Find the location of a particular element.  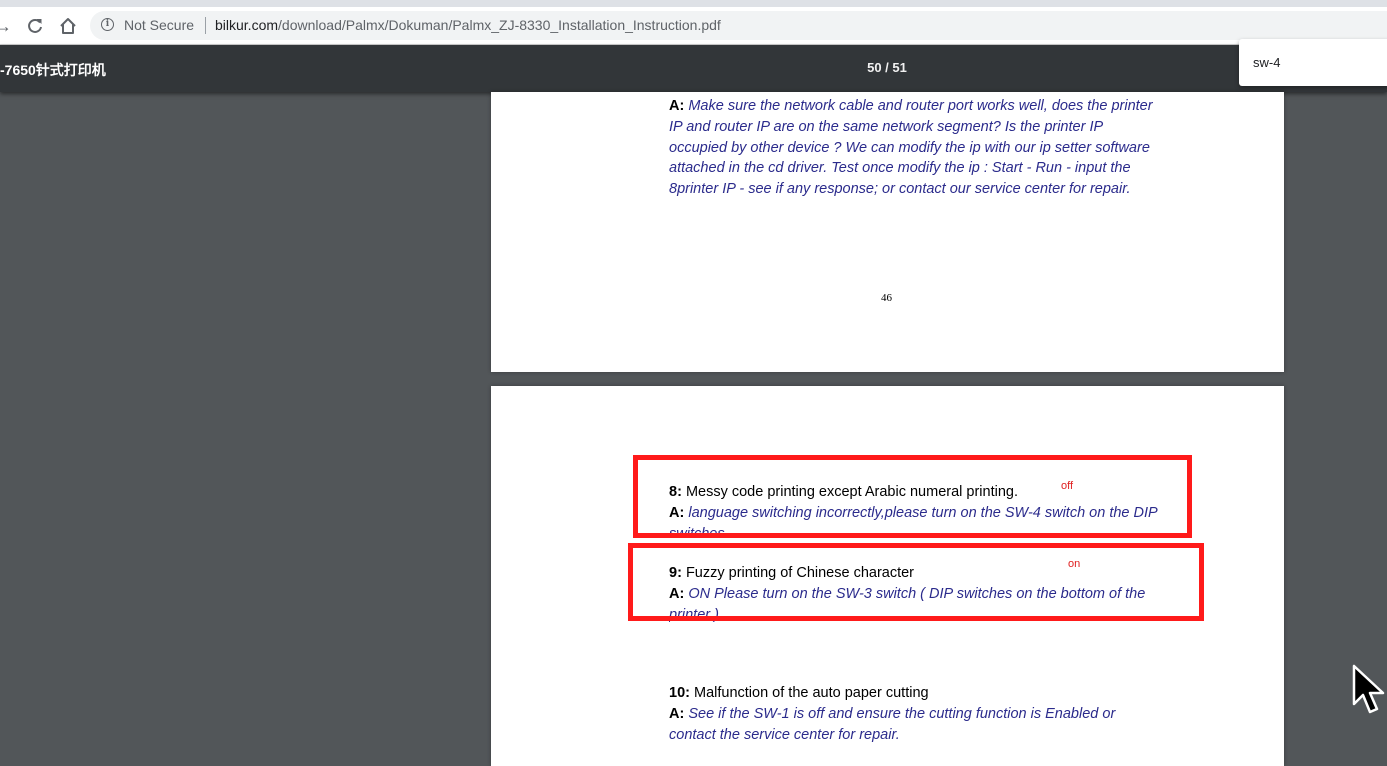

find-bar is located at coordinates (1313, 62).